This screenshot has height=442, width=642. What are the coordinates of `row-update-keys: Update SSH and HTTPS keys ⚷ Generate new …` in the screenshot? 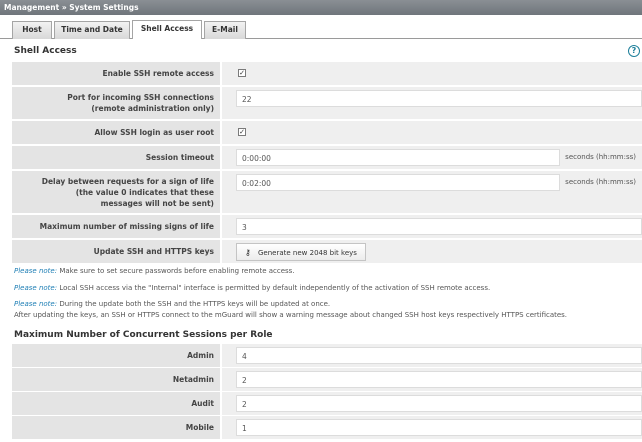 It's located at (327, 251).